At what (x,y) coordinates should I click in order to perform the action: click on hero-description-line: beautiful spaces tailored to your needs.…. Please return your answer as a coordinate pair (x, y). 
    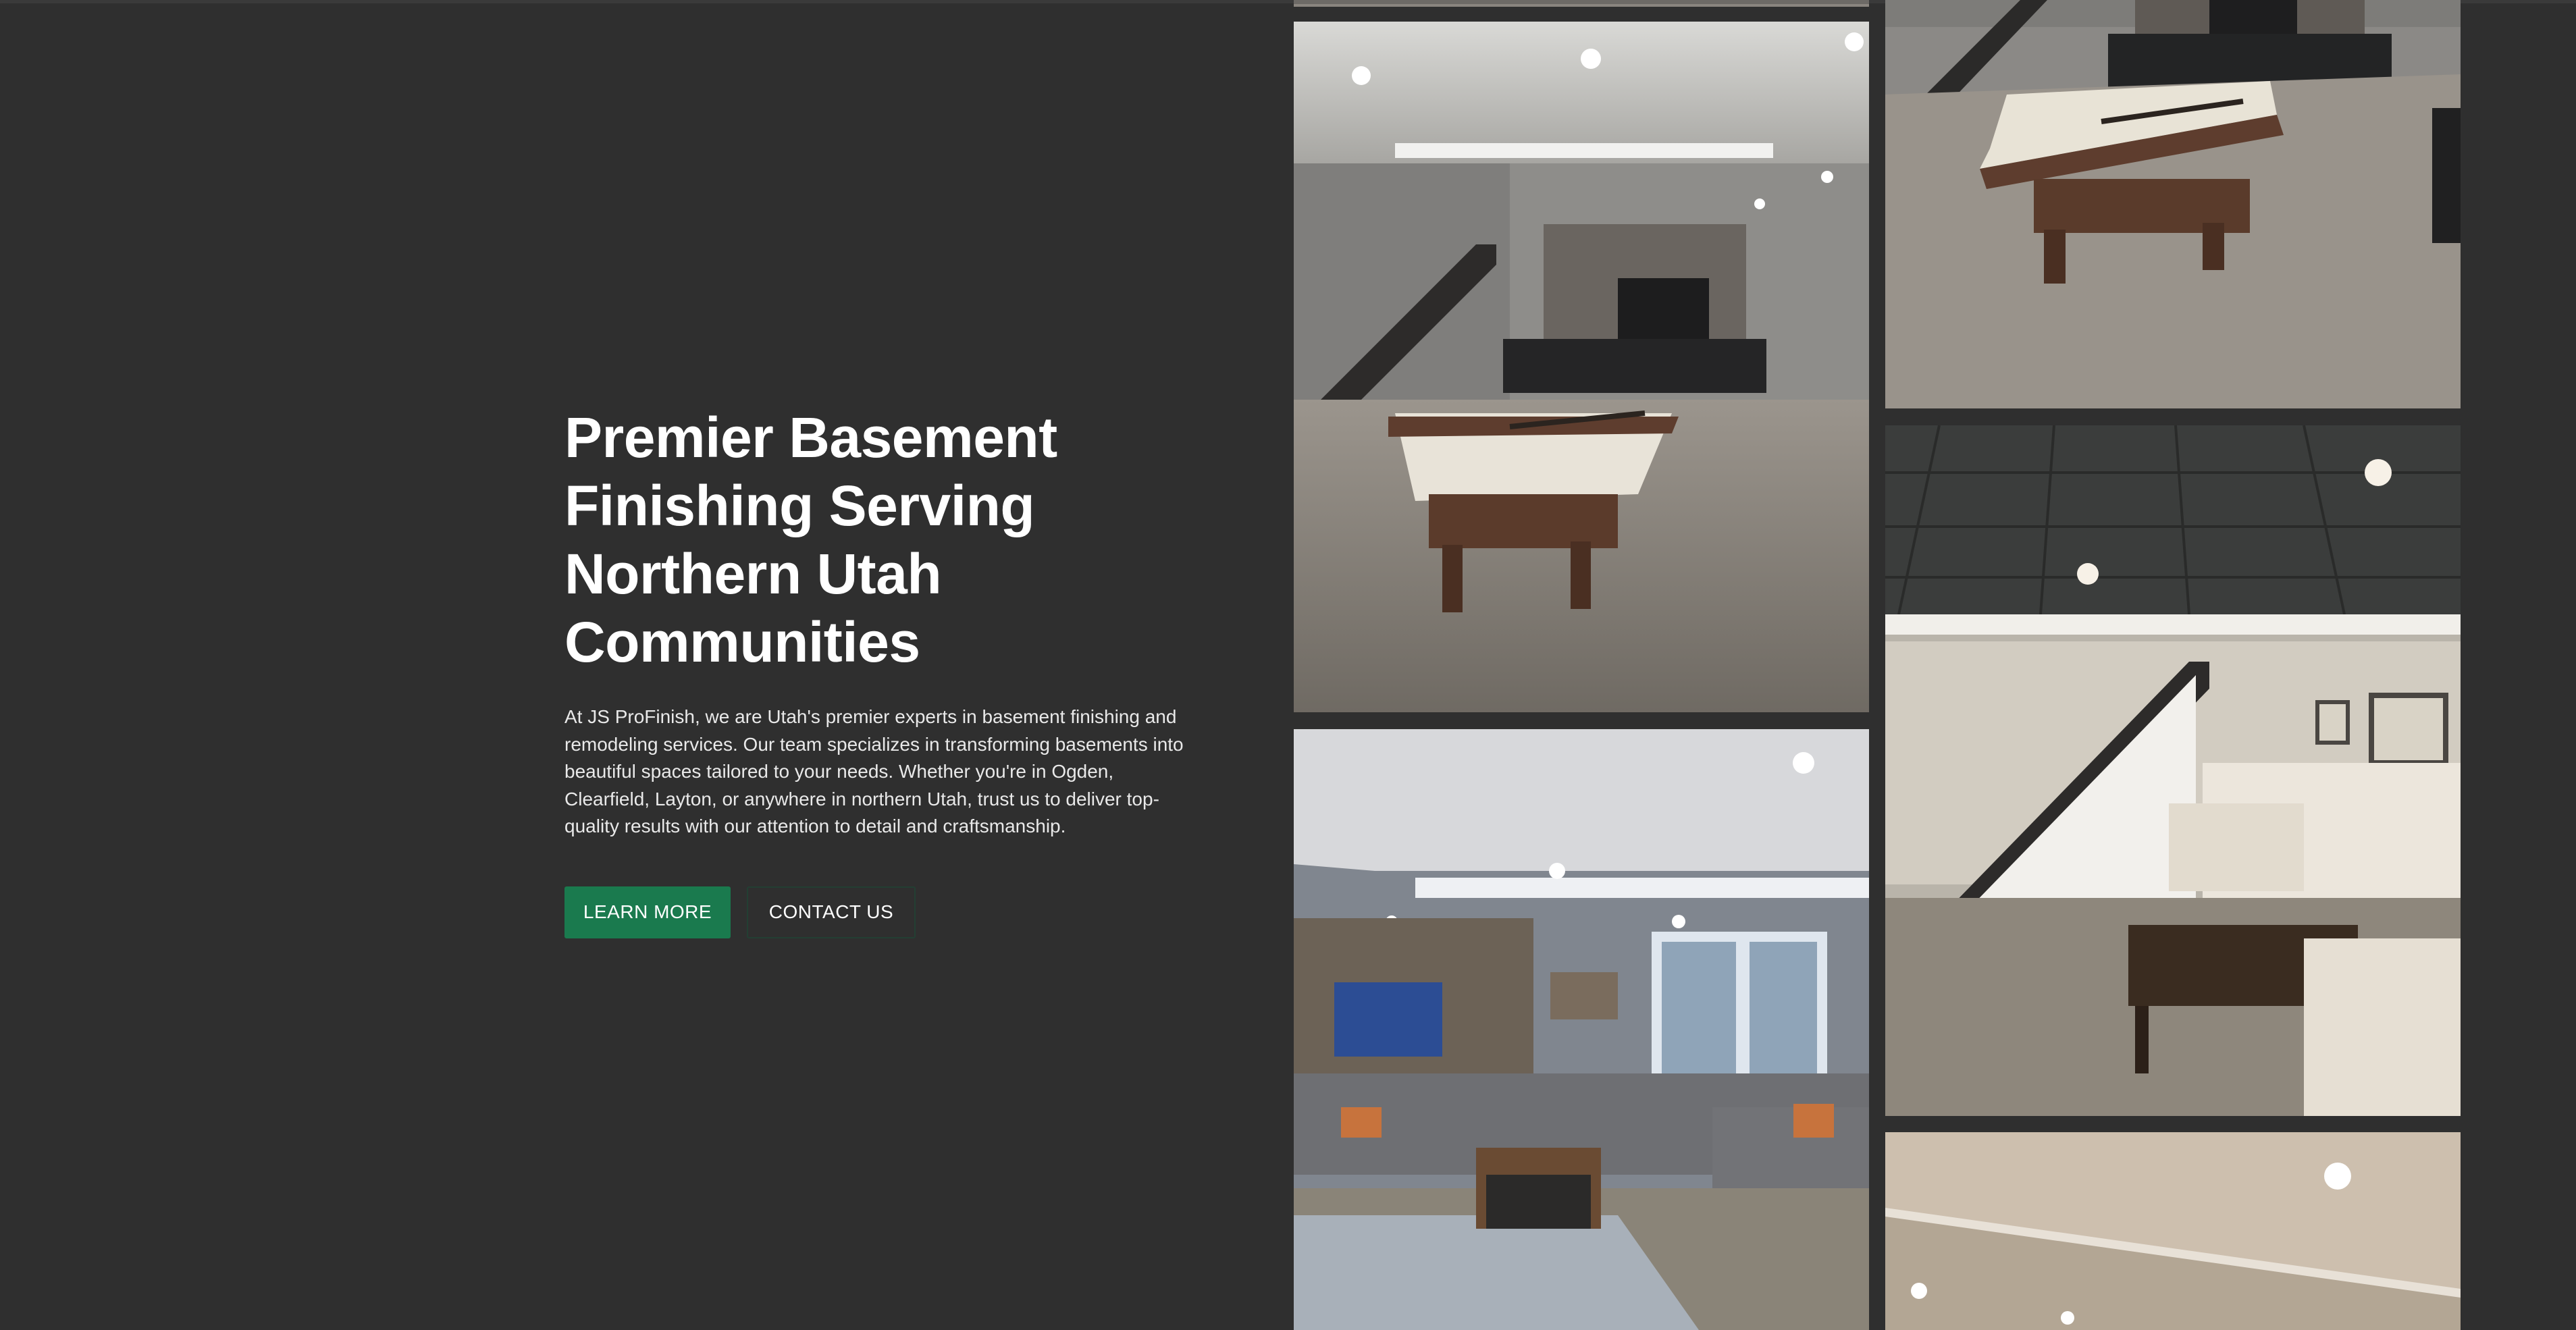
    Looking at the image, I should click on (839, 771).